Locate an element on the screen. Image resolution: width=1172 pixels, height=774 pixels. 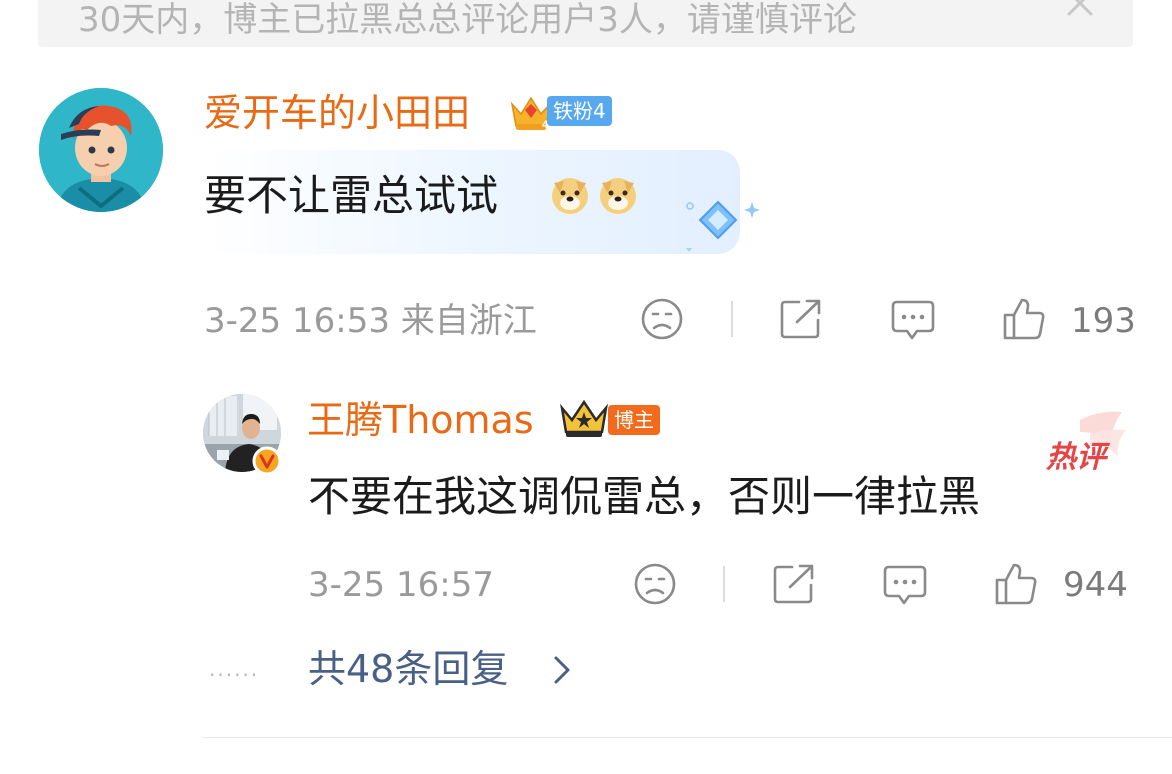
comment-notice-bar: 30天内，博主已拉黑总总评论用户3人，请谨慎评论 is located at coordinates (585, 23).